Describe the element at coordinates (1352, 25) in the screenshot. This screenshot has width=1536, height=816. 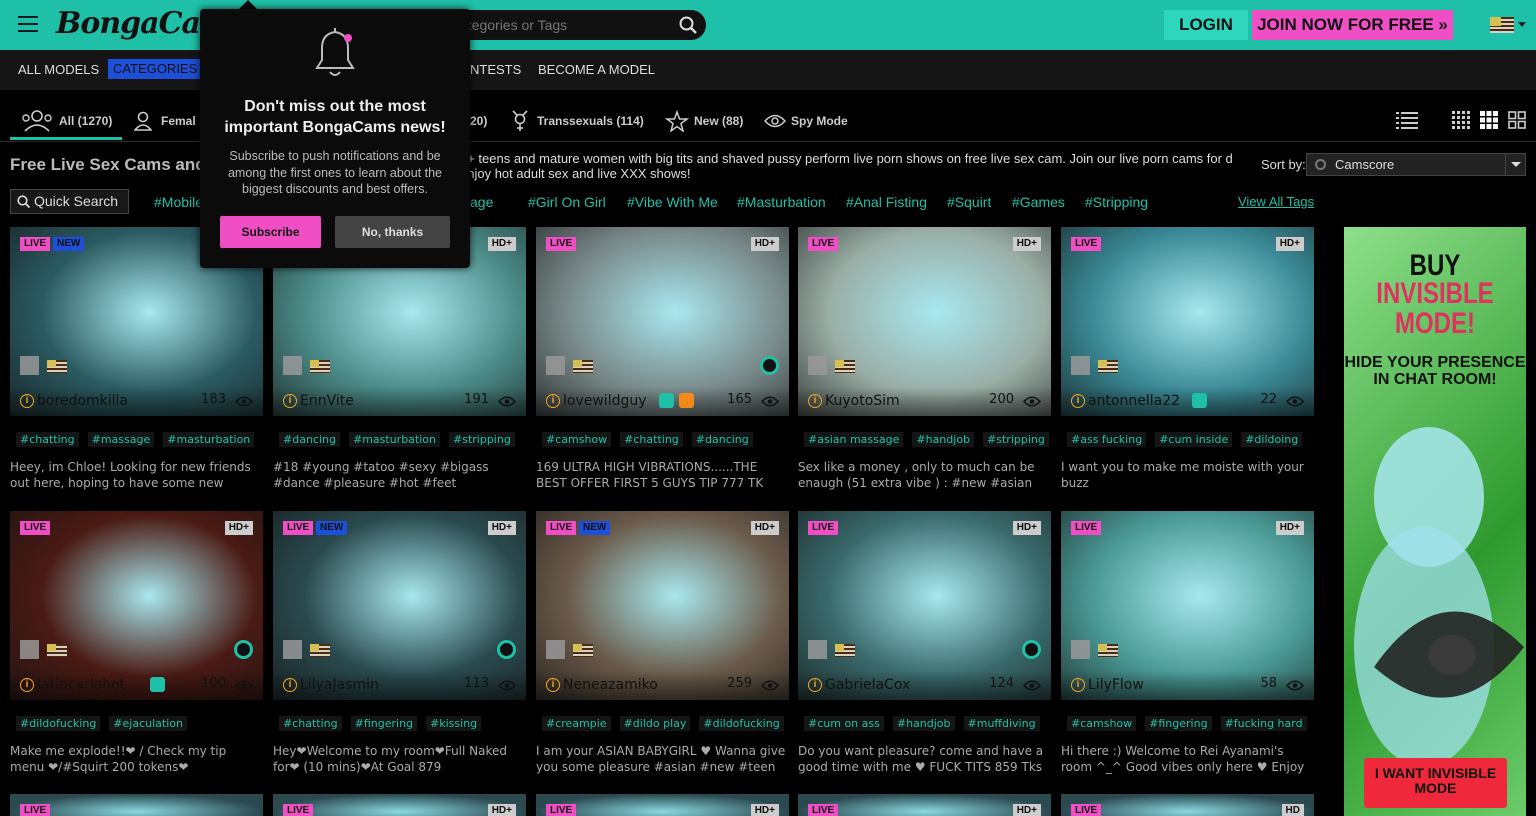
I see `join-button: JOIN NOW FOR FREE »` at that location.